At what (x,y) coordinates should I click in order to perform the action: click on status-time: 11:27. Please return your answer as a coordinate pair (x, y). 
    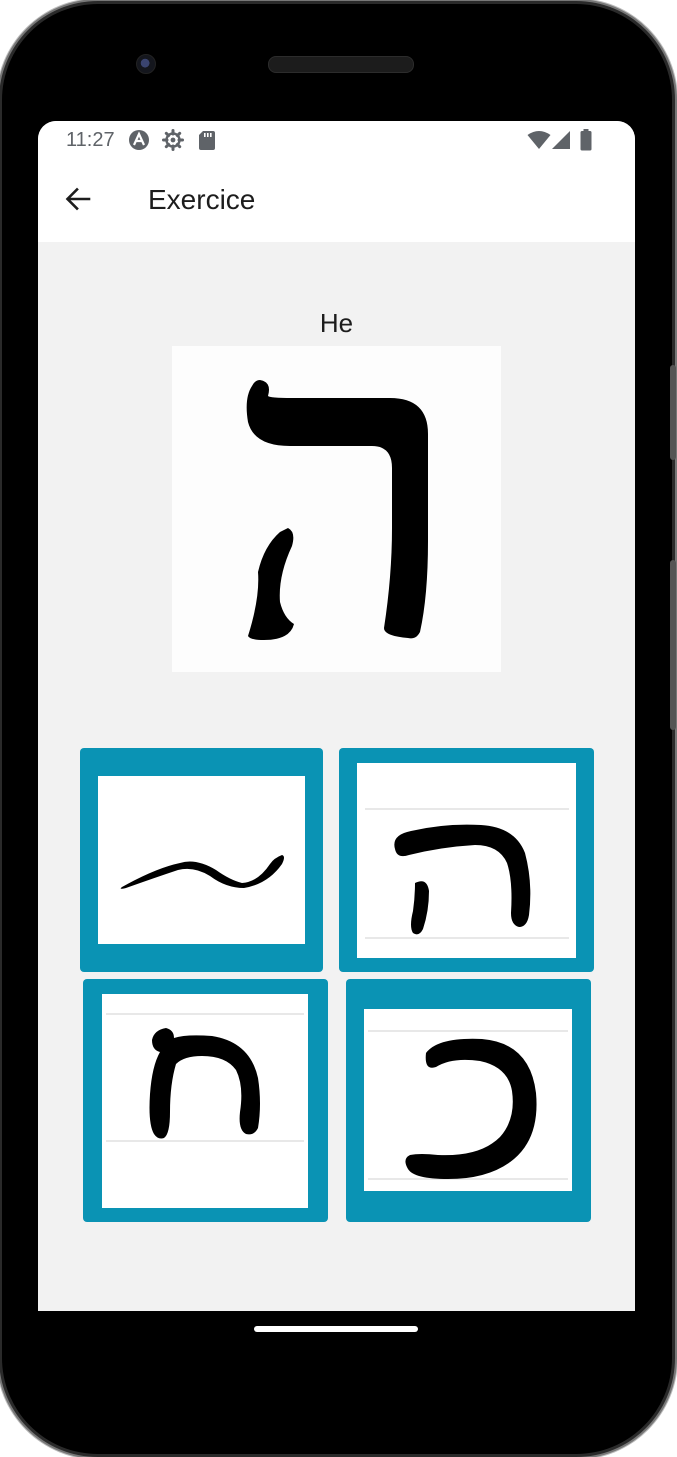
    Looking at the image, I should click on (90, 140).